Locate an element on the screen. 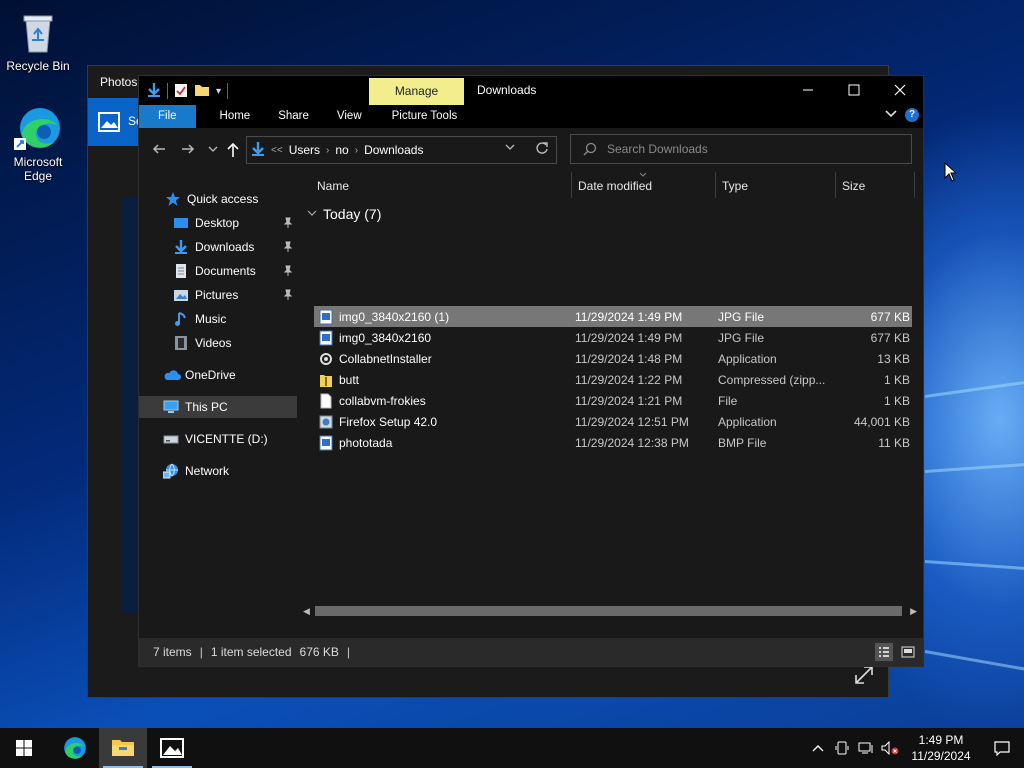 This screenshot has height=768, width=1024. tab-view: View is located at coordinates (349, 116).